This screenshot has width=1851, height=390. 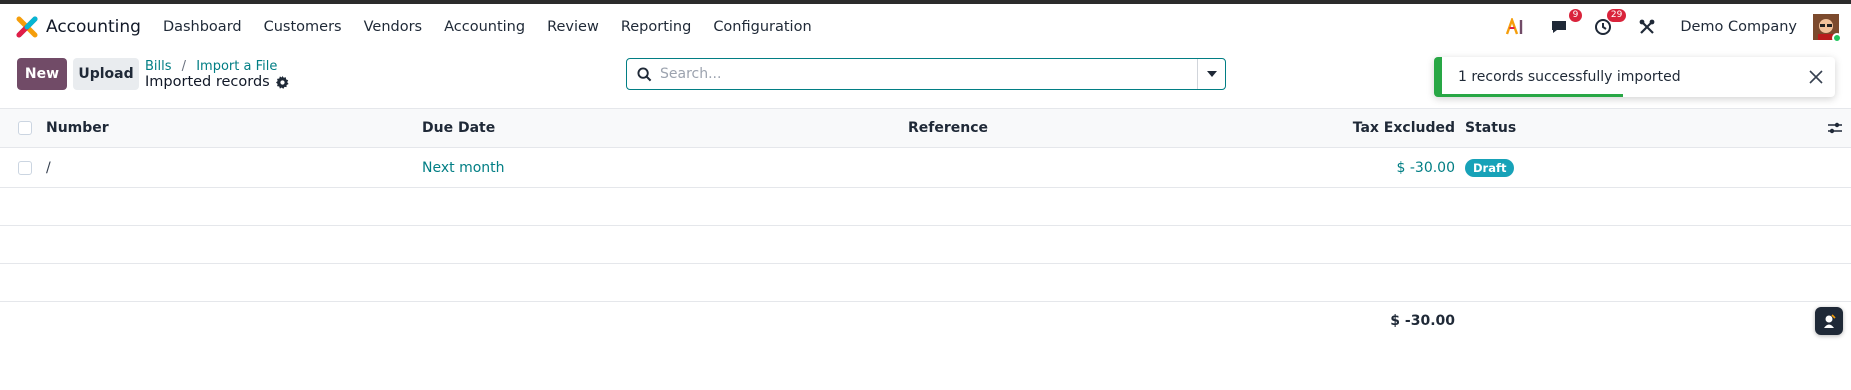 I want to click on close-icon, so click(x=1816, y=77).